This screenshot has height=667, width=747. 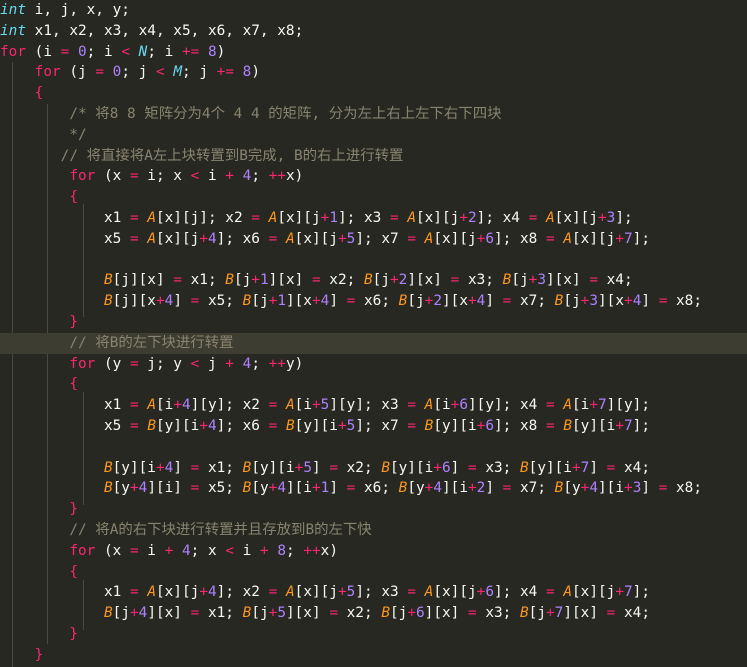 What do you see at coordinates (294, 363) in the screenshot?
I see `code-token-txt: y)` at bounding box center [294, 363].